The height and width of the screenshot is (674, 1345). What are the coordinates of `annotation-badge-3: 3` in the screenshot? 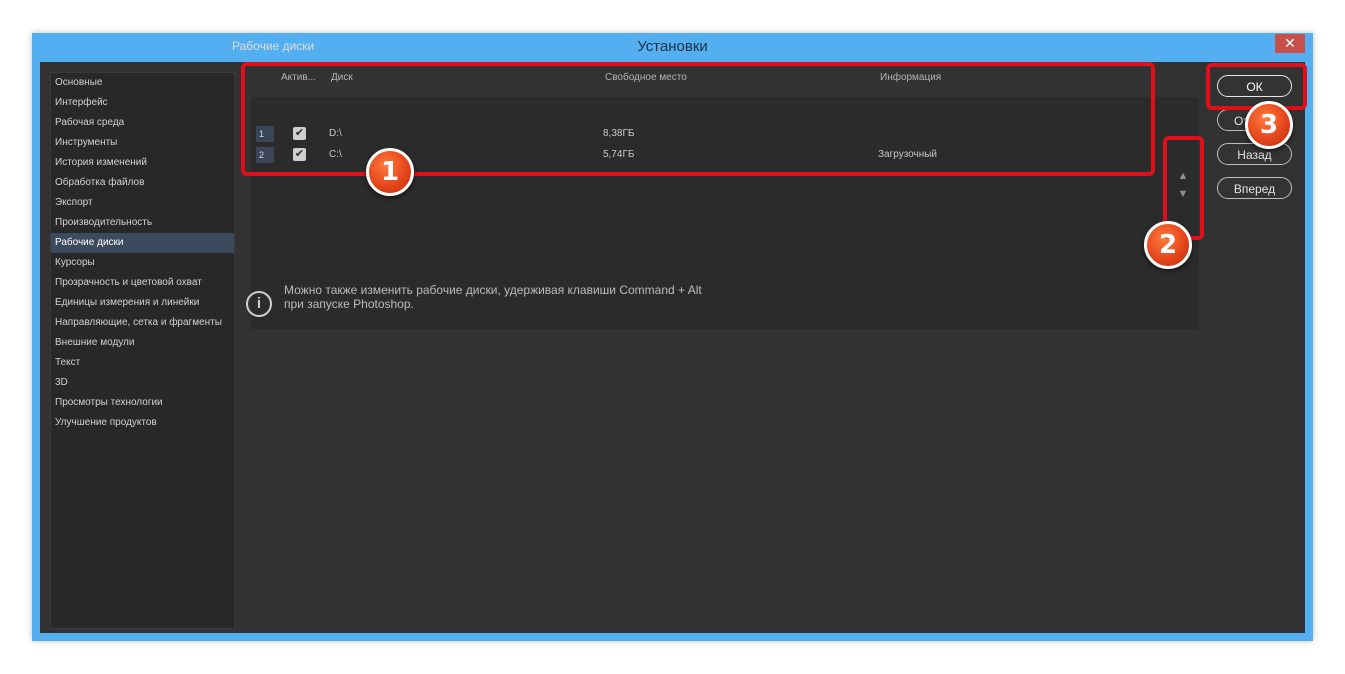 It's located at (1269, 125).